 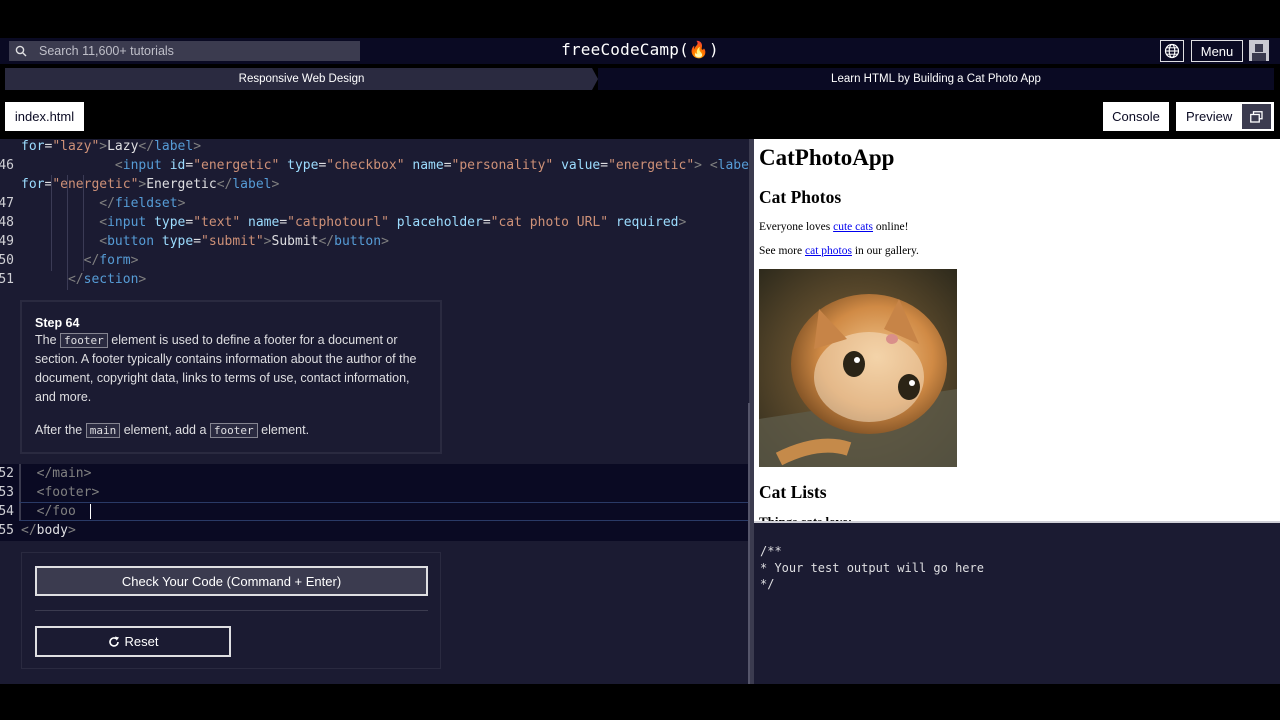 What do you see at coordinates (374, 530) in the screenshot?
I see `code-line: 55 </body>` at bounding box center [374, 530].